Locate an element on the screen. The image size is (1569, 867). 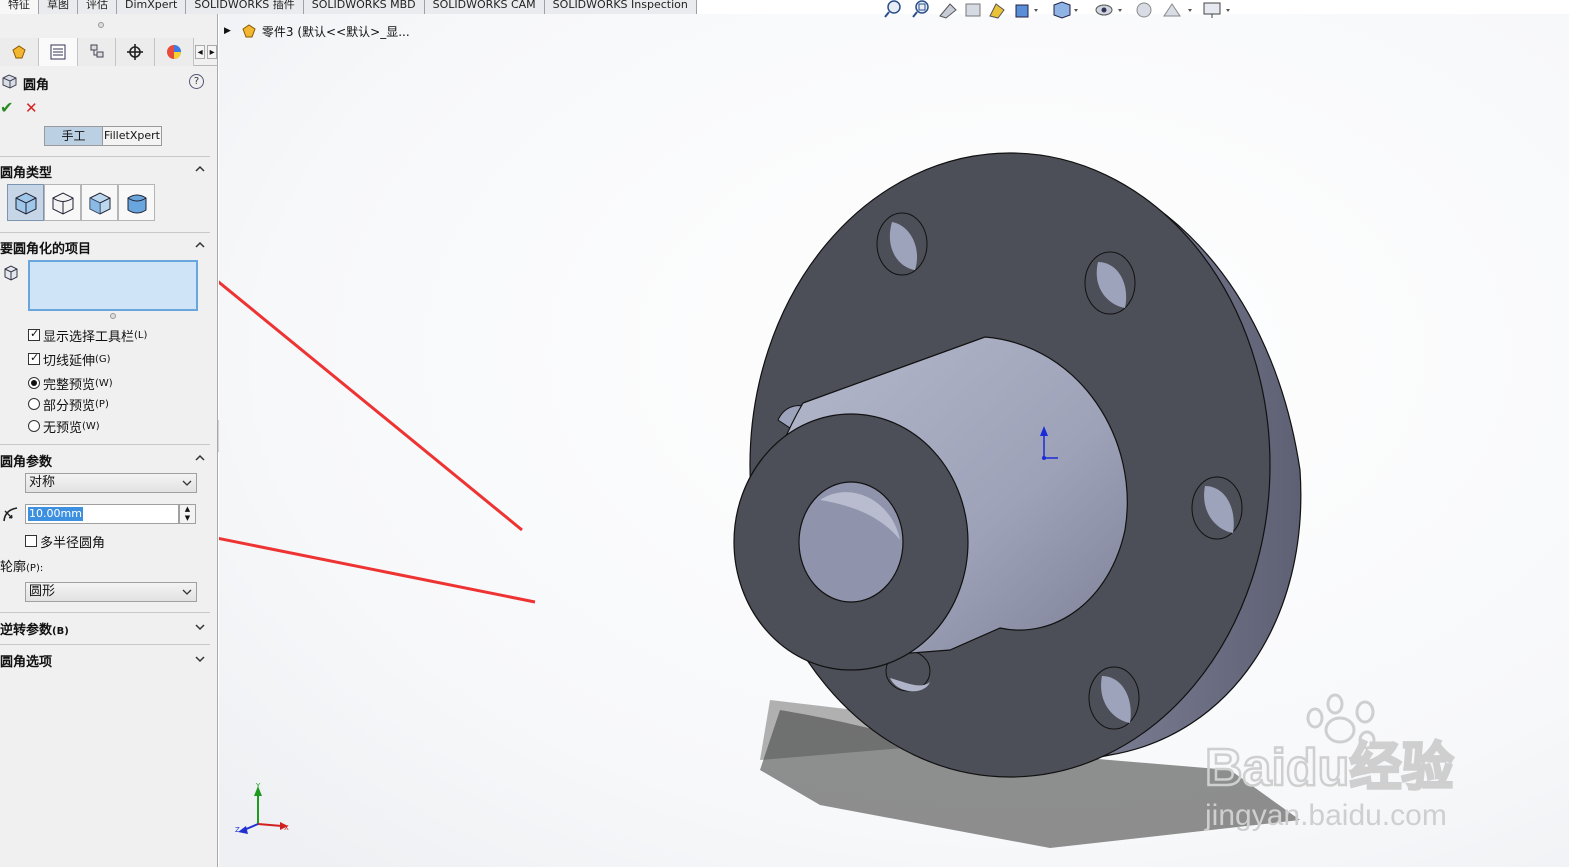
feature-manager-tab is located at coordinates (19, 52).